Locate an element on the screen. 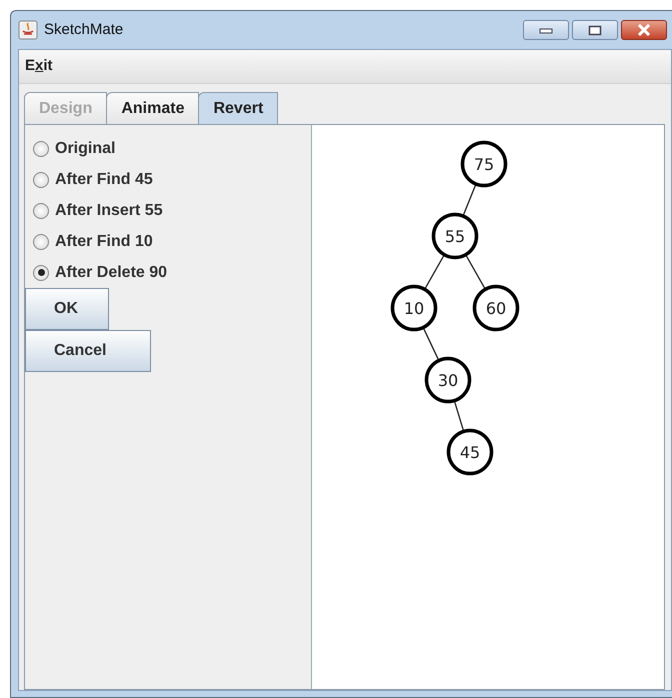 This screenshot has width=672, height=698. radio-label: After Delete 90 is located at coordinates (111, 272).